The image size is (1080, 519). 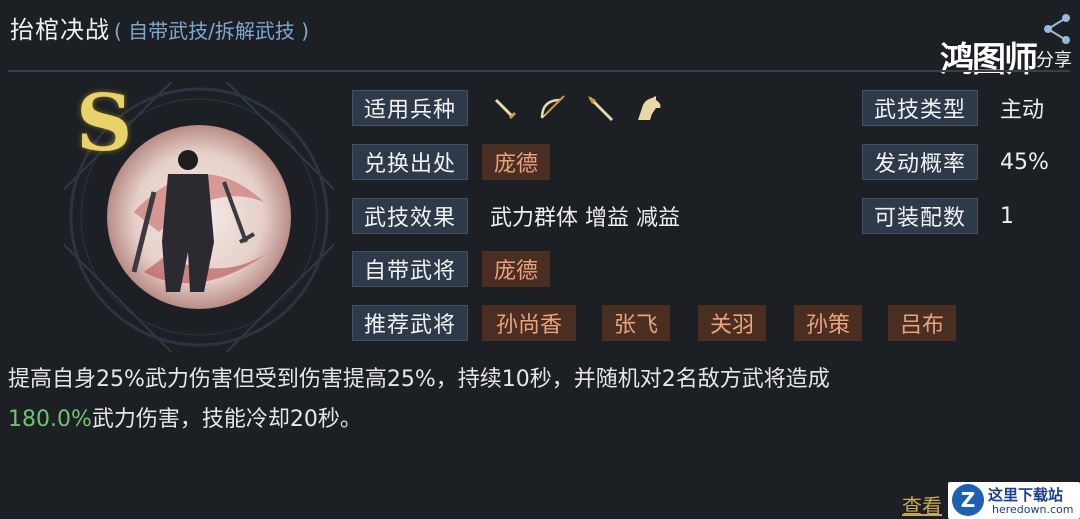 What do you see at coordinates (1054, 59) in the screenshot?
I see `share-label: 分享` at bounding box center [1054, 59].